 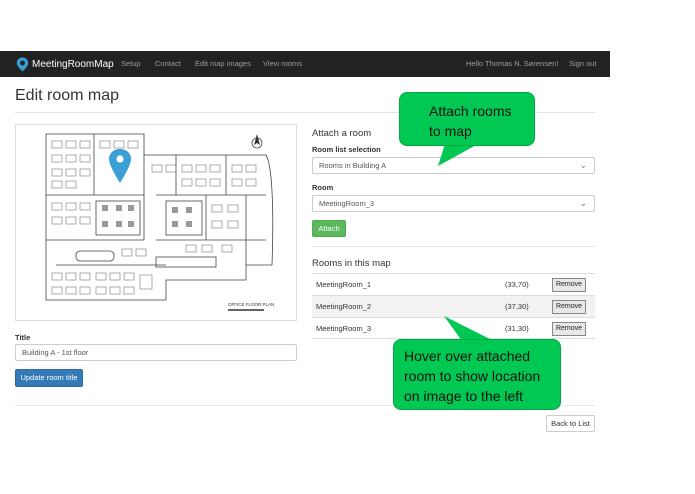 I want to click on room-selected: MeetingRoom_3, so click(x=347, y=203).